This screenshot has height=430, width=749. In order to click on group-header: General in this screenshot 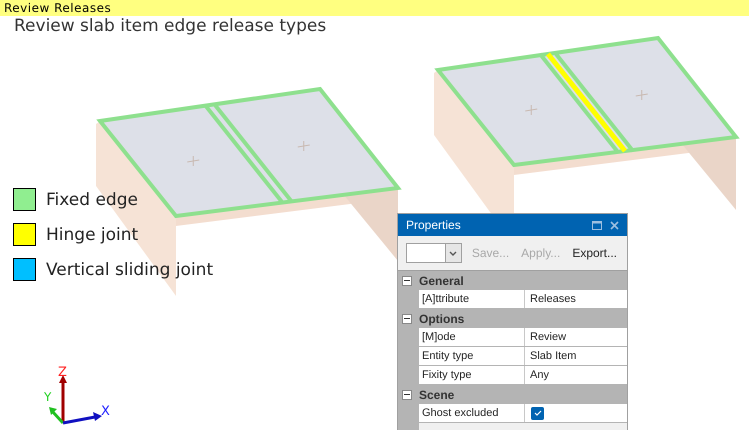, I will do `click(441, 281)`.